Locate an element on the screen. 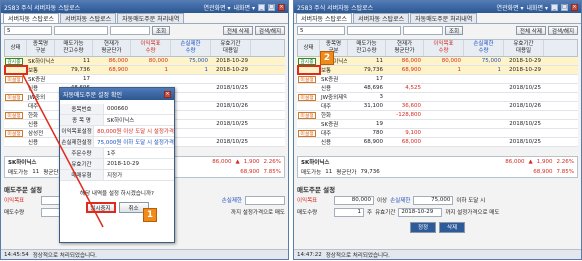 This screenshot has height=261, width=582. cell-profit: 1 is located at coordinates (166, 70).